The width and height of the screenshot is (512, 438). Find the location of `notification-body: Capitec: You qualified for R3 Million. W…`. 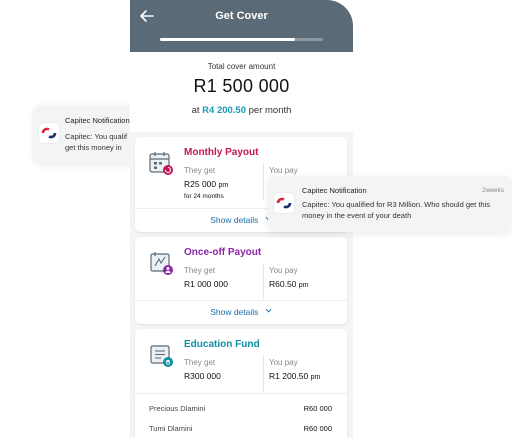

notification-body: Capitec: You qualified for R3 Million. W… is located at coordinates (396, 210).